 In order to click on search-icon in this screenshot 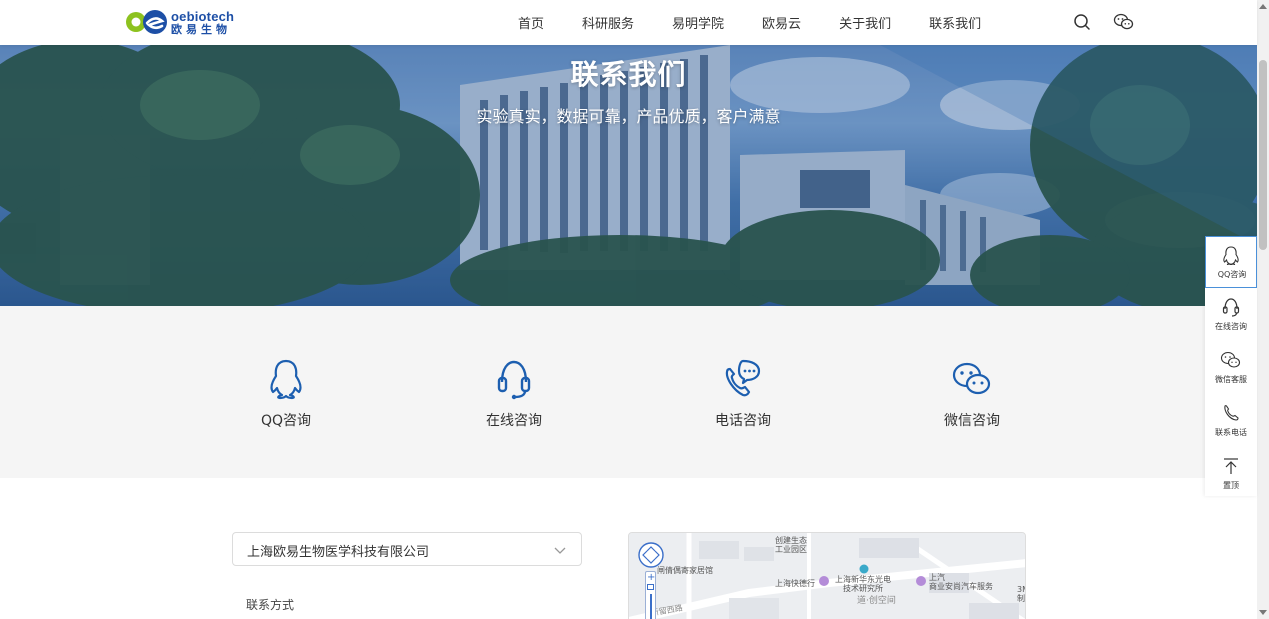, I will do `click(1082, 22)`.